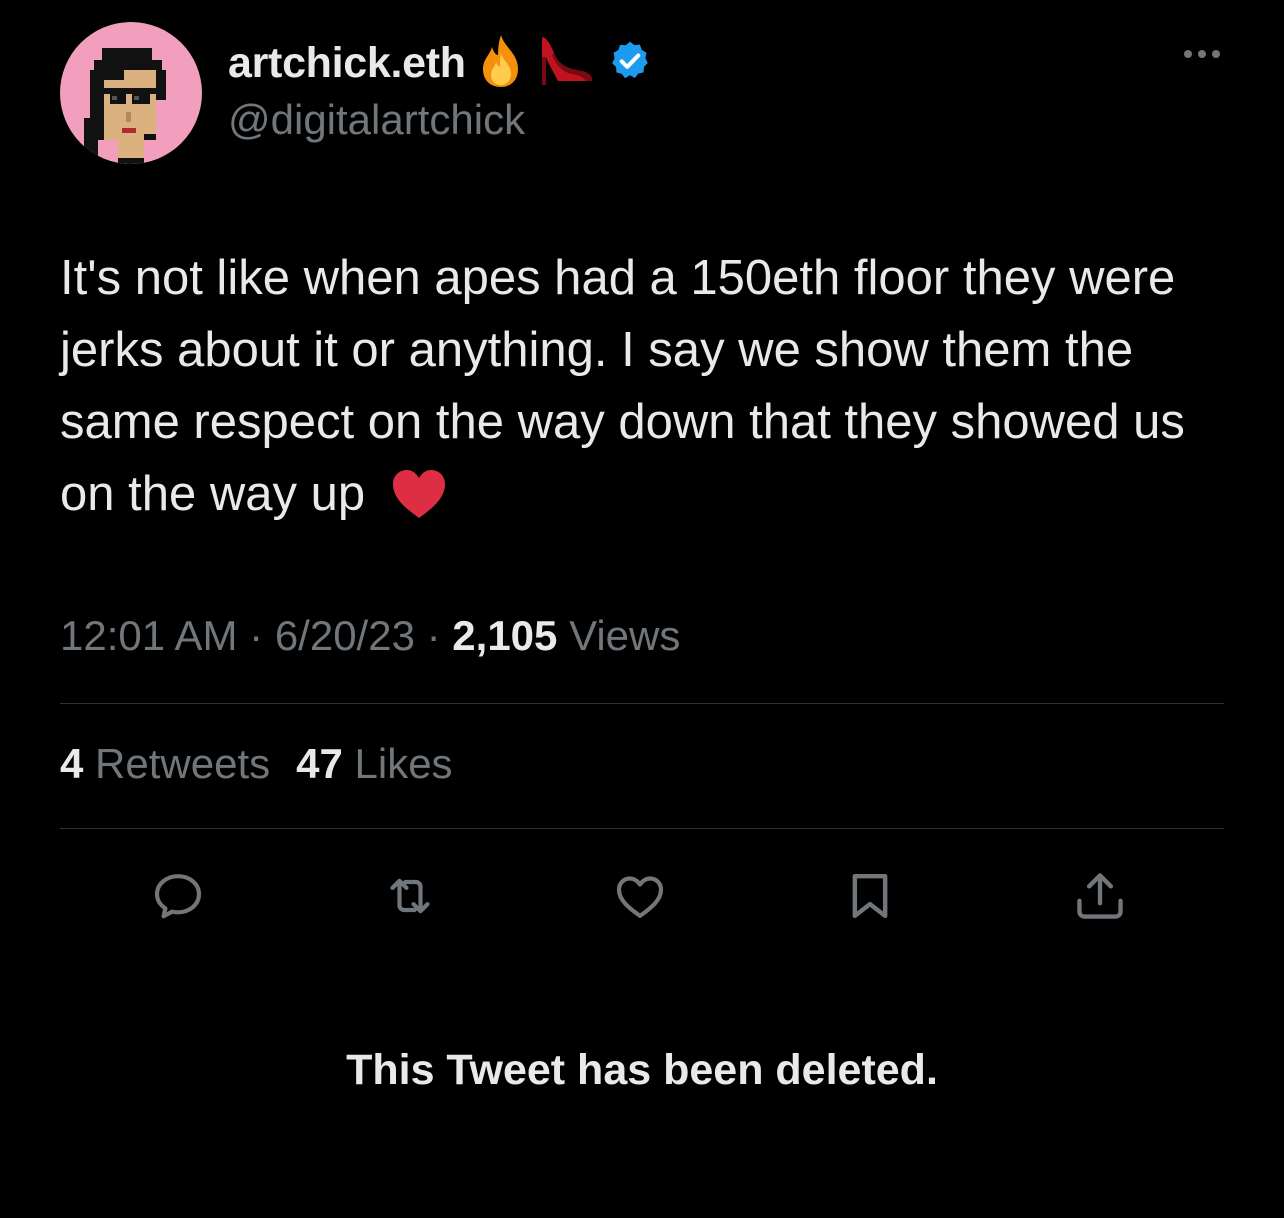  I want to click on reply-button, so click(178, 896).